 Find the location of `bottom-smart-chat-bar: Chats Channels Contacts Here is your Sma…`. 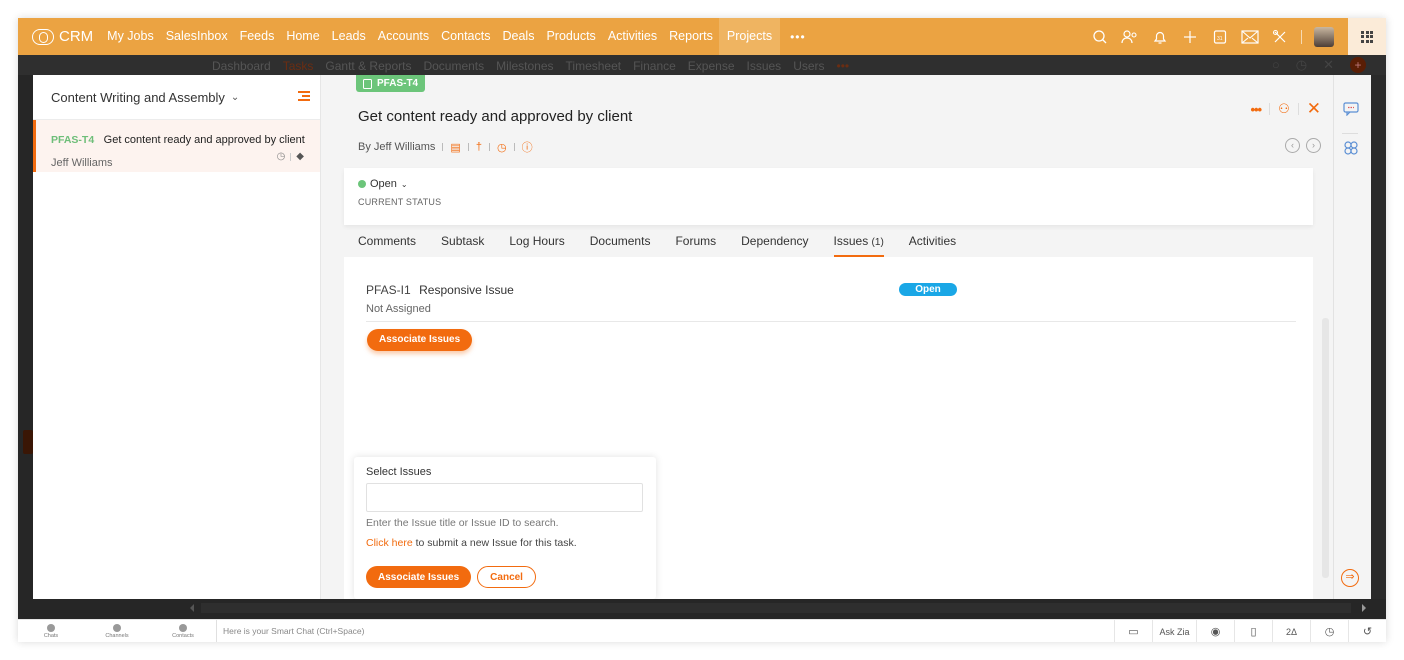

bottom-smart-chat-bar: Chats Channels Contacts Here is your Sma… is located at coordinates (702, 630).